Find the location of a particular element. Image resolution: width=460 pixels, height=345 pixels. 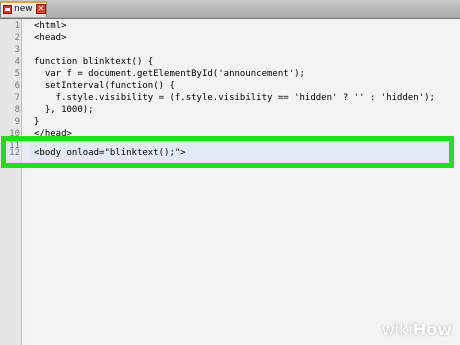

tab-bar: new 2 ✕ is located at coordinates (230, 9).